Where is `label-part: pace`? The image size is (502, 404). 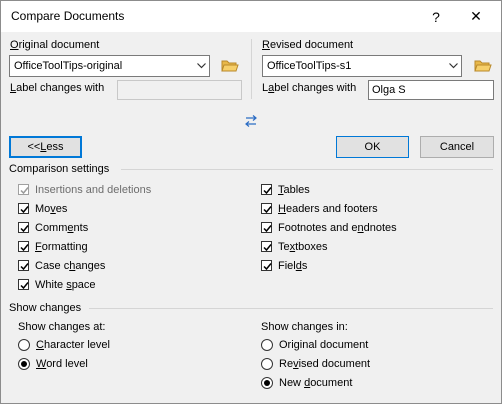
label-part: pace is located at coordinates (83, 284).